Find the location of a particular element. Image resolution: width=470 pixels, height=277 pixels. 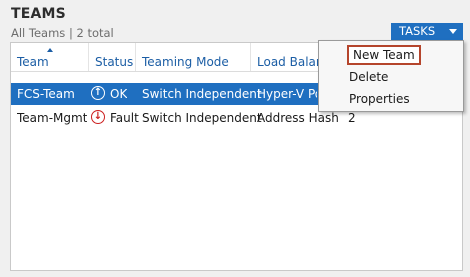

menu-item-delete: Delete is located at coordinates (368, 77).